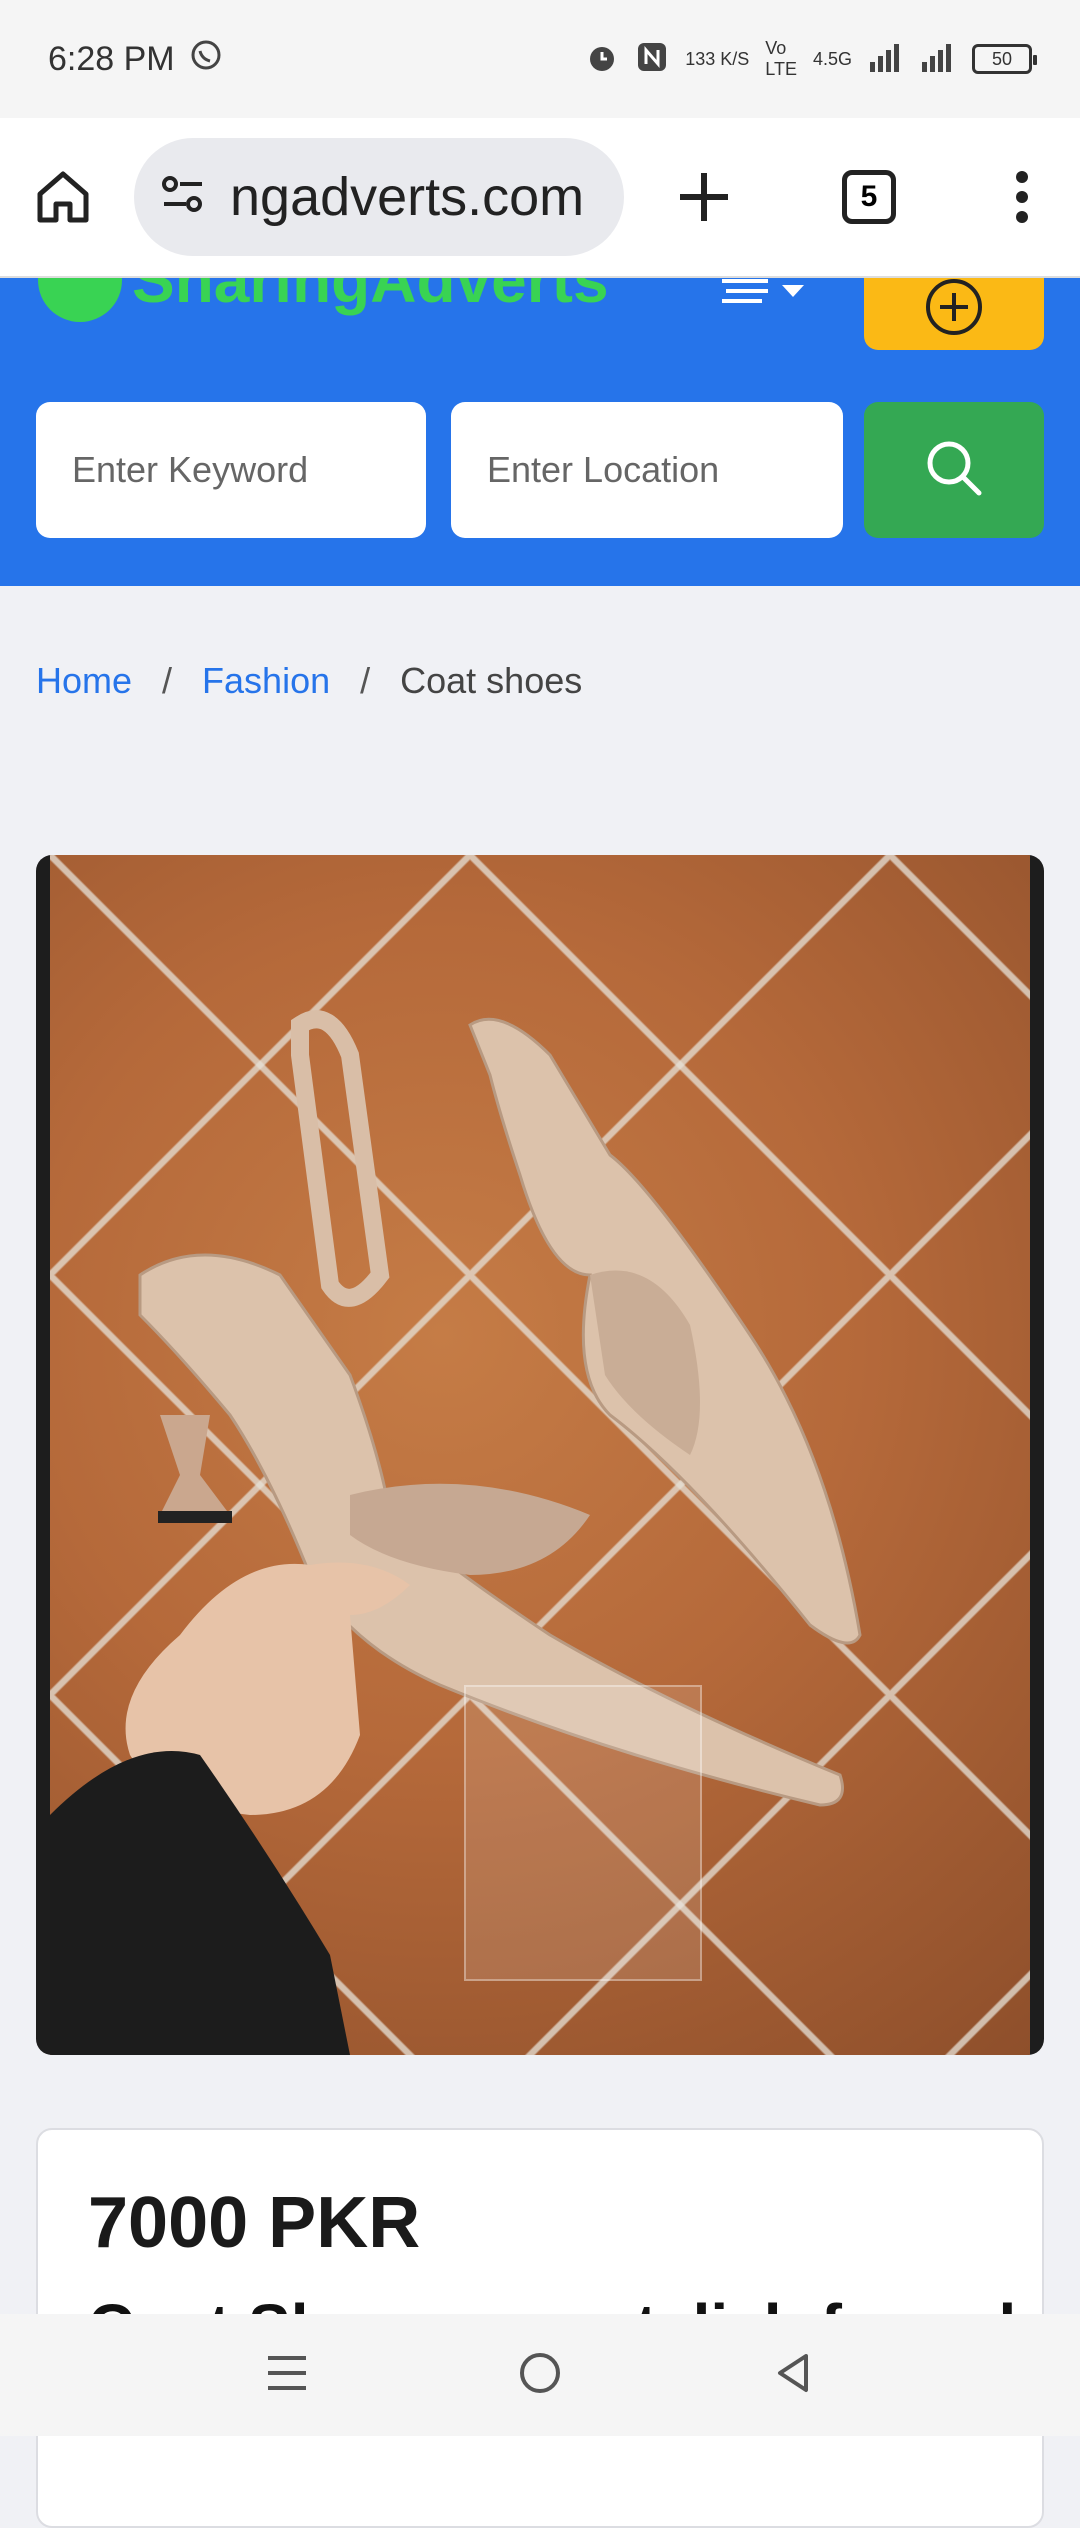 This screenshot has width=1080, height=2528. I want to click on home-nav-icon, so click(540, 2375).